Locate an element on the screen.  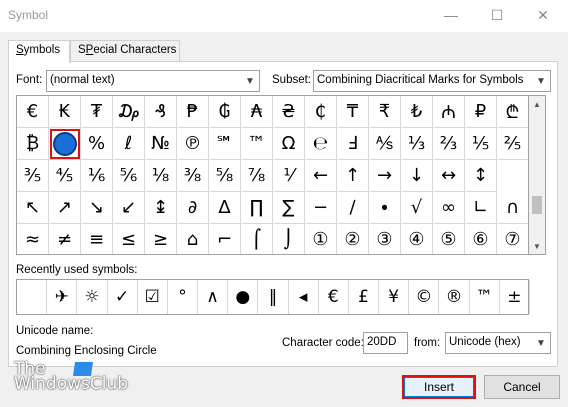
symbol-cell: ₲ is located at coordinates (225, 112).